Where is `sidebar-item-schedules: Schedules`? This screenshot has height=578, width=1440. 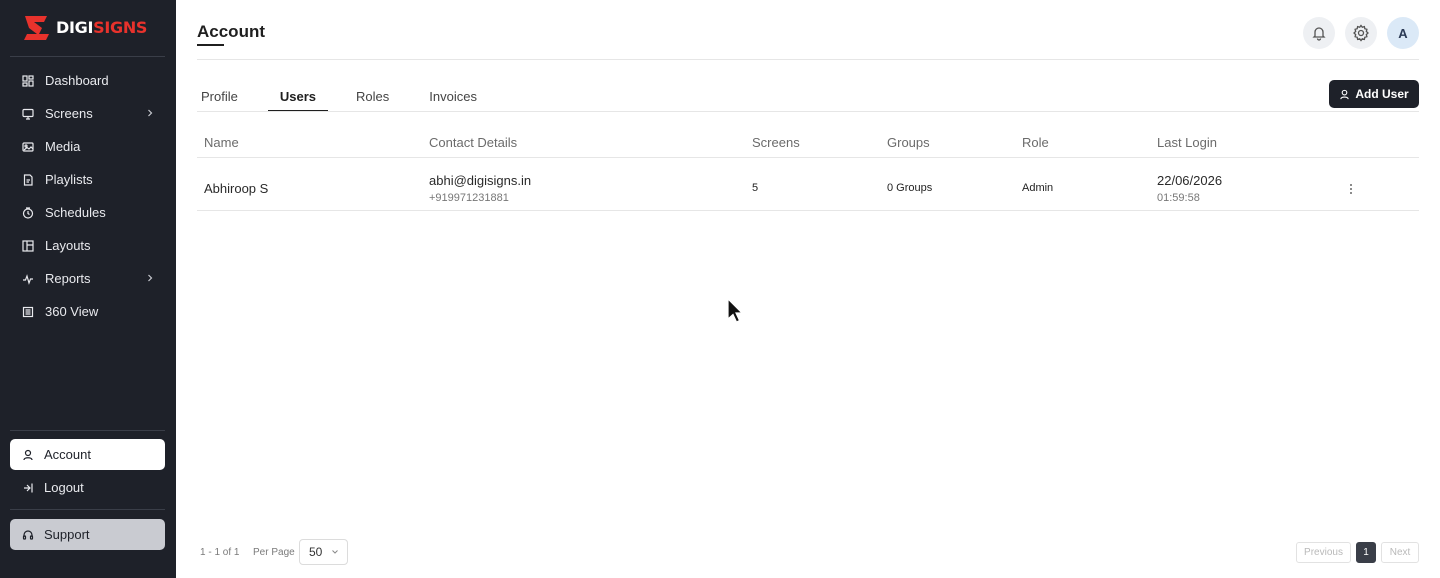 sidebar-item-schedules: Schedules is located at coordinates (87, 212).